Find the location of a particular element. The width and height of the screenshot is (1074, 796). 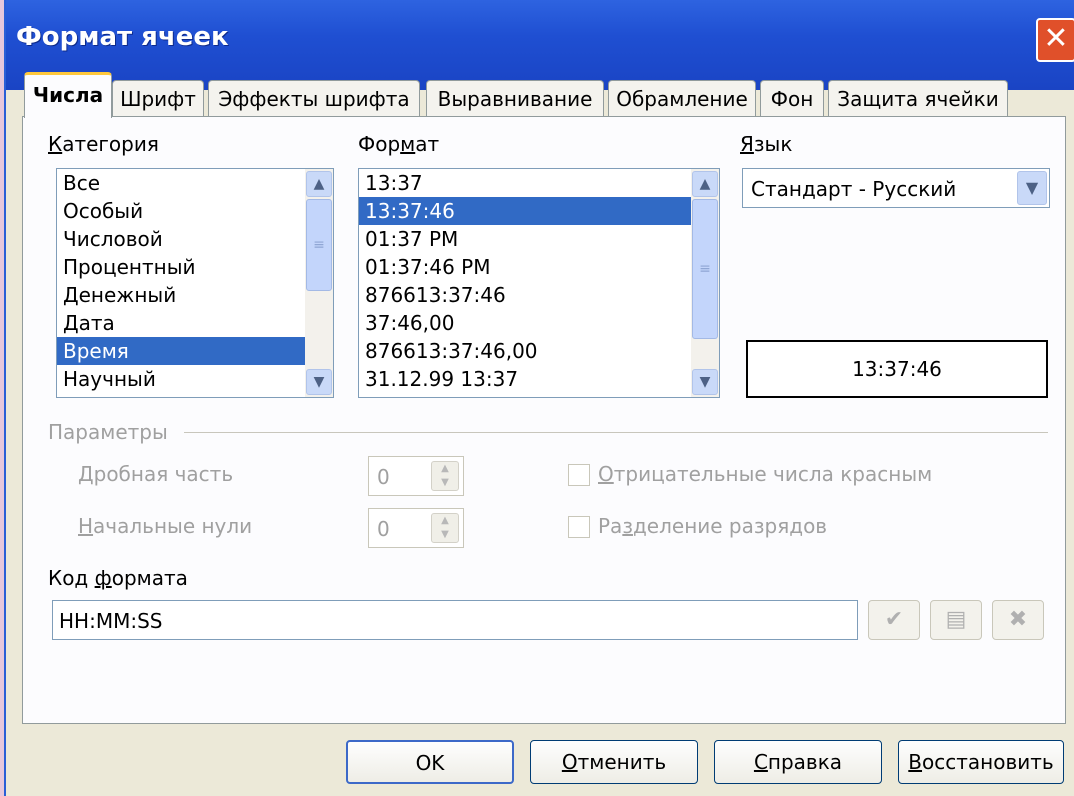

close-button: ✕ is located at coordinates (1055, 40).